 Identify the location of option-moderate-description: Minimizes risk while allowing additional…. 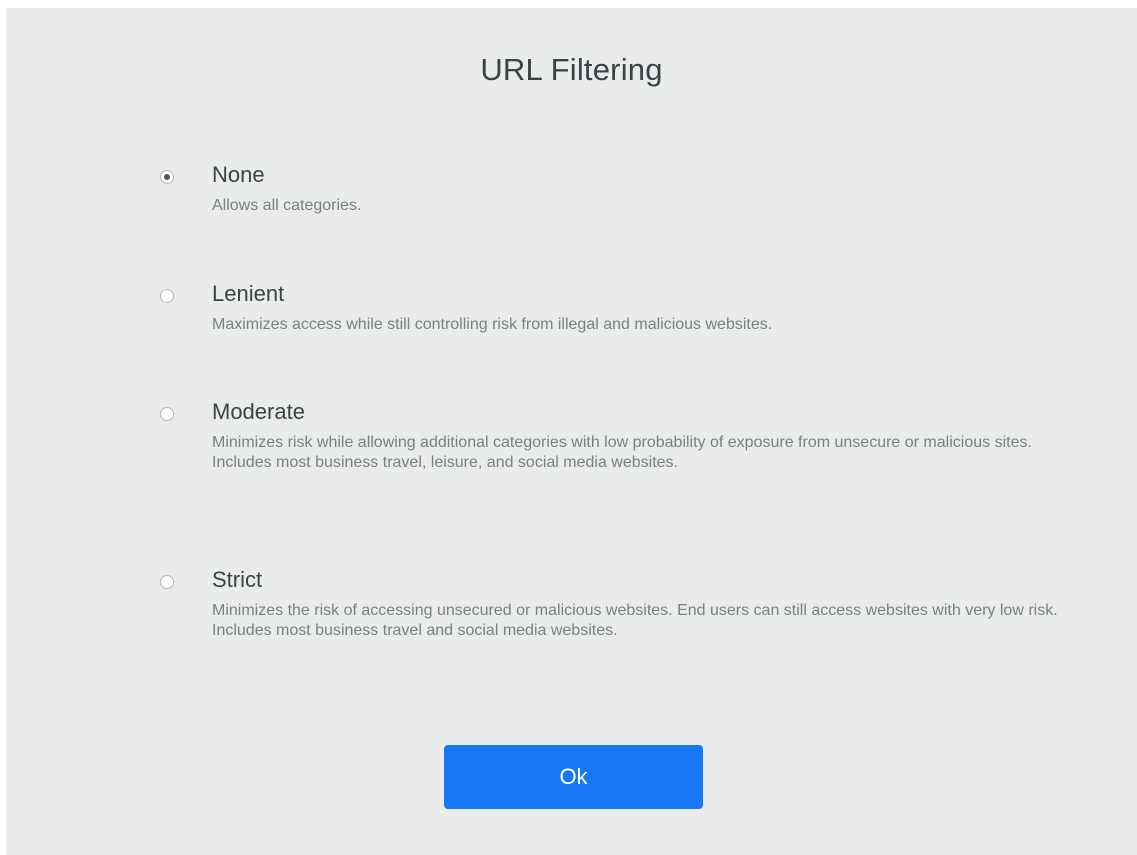
(622, 452).